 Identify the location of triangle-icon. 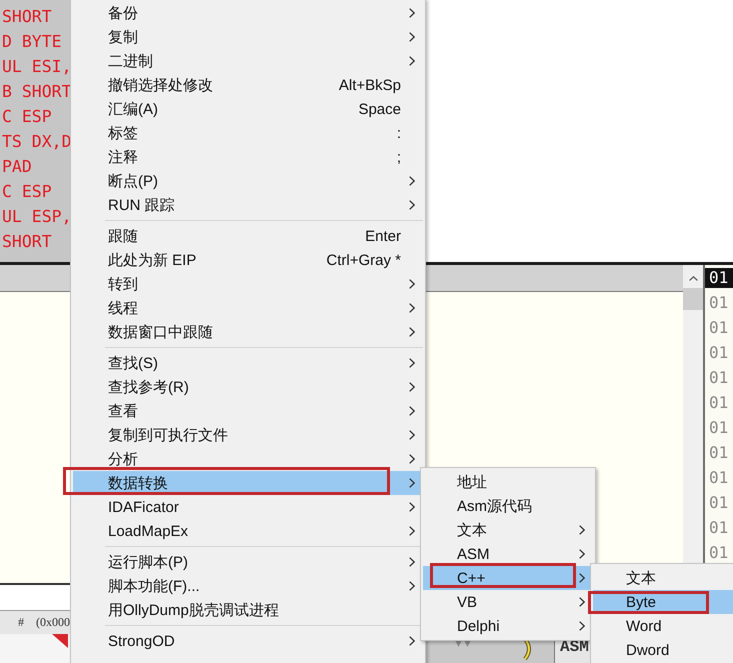
(60, 641).